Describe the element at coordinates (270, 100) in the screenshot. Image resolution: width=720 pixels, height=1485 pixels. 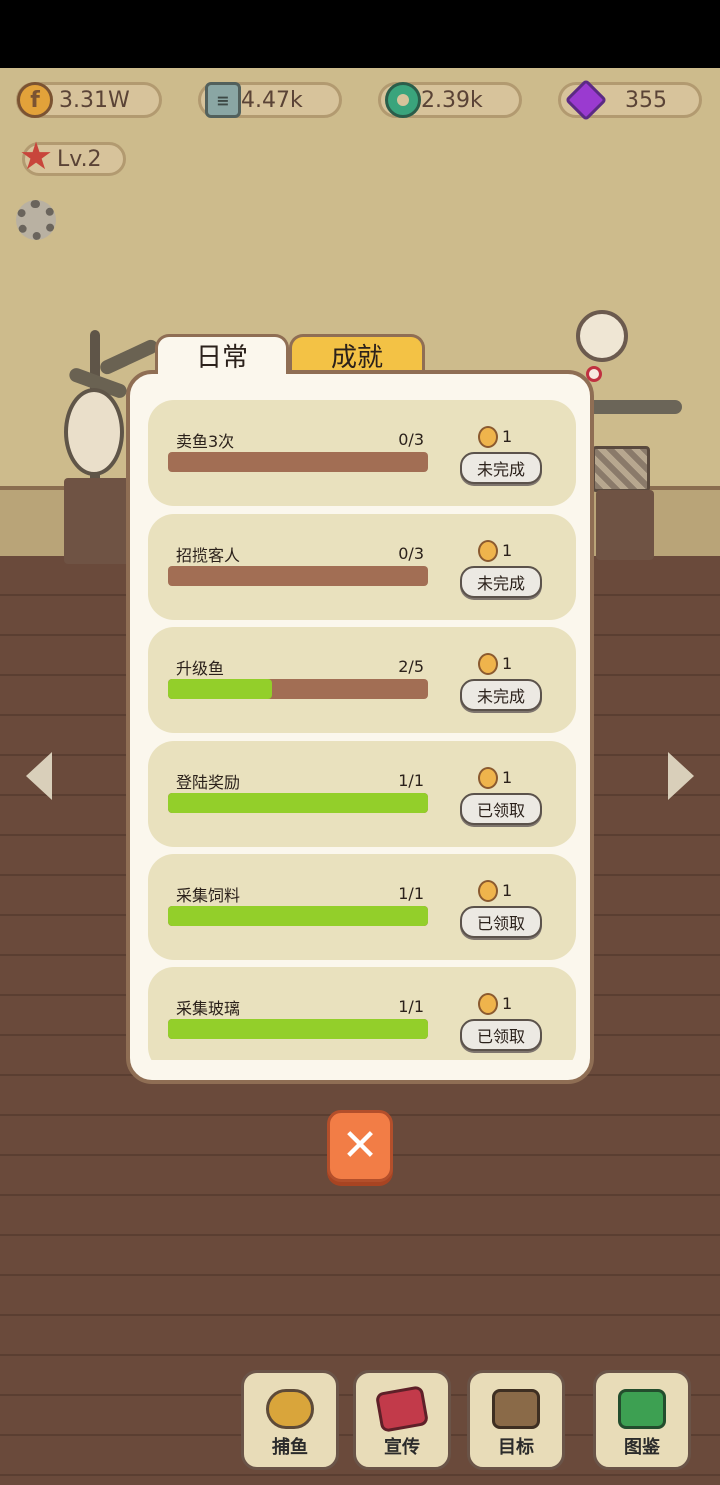
I see `book-counter: ≡ 4.47k` at that location.